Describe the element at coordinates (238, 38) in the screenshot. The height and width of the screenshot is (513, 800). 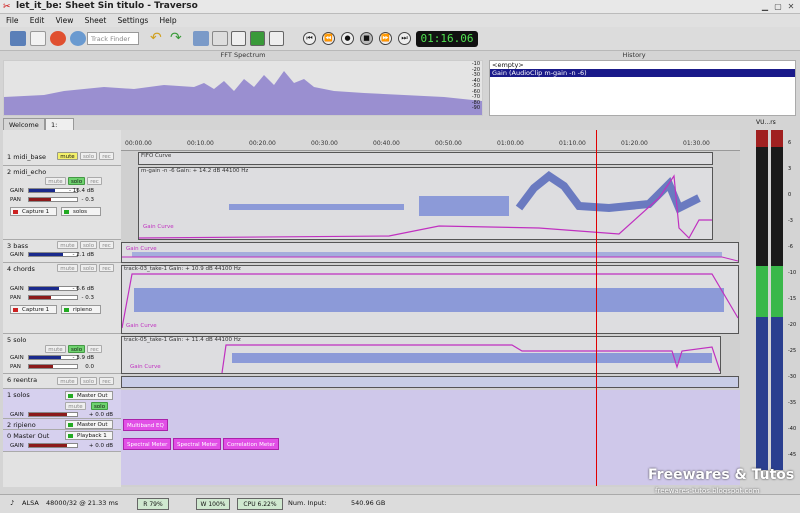
I see `fold-tracks-icon` at that location.